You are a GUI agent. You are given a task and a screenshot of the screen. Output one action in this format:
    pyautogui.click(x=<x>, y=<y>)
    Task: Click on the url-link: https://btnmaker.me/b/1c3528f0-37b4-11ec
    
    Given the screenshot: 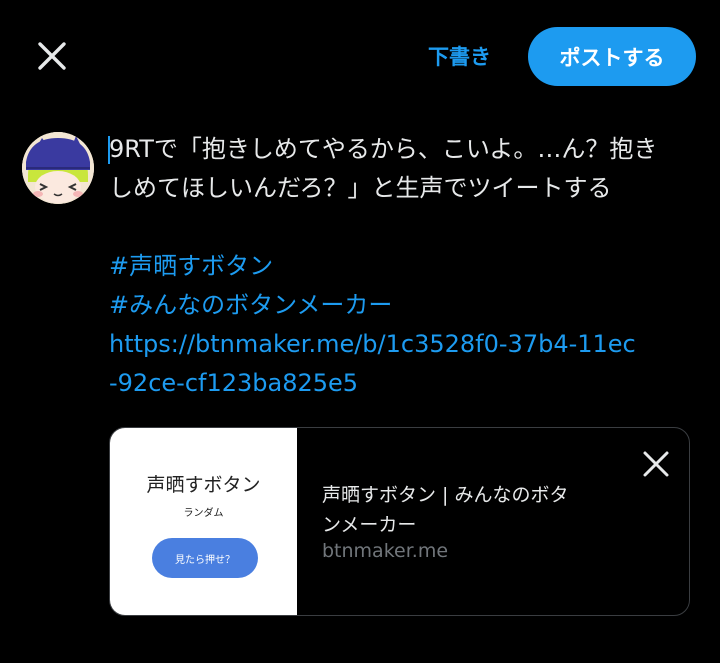 What is the action you would take?
    pyautogui.click(x=404, y=344)
    